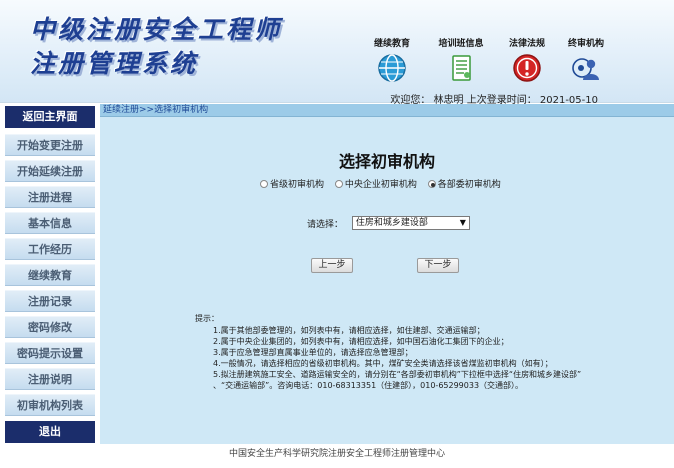 This screenshot has height=468, width=674. I want to click on radio-central-enterprise-agency: 中央企业初审机构, so click(375, 183).